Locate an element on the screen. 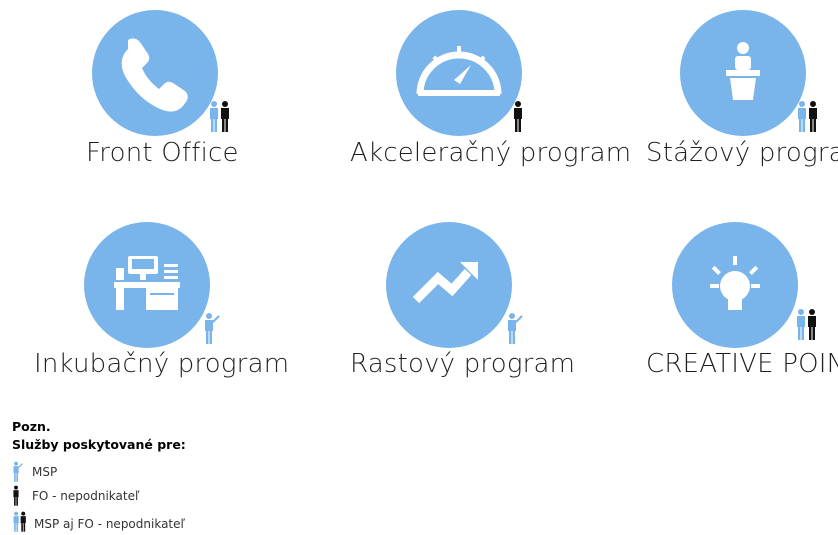  note-subtitle: Služby poskytované pre: is located at coordinates (99, 444).